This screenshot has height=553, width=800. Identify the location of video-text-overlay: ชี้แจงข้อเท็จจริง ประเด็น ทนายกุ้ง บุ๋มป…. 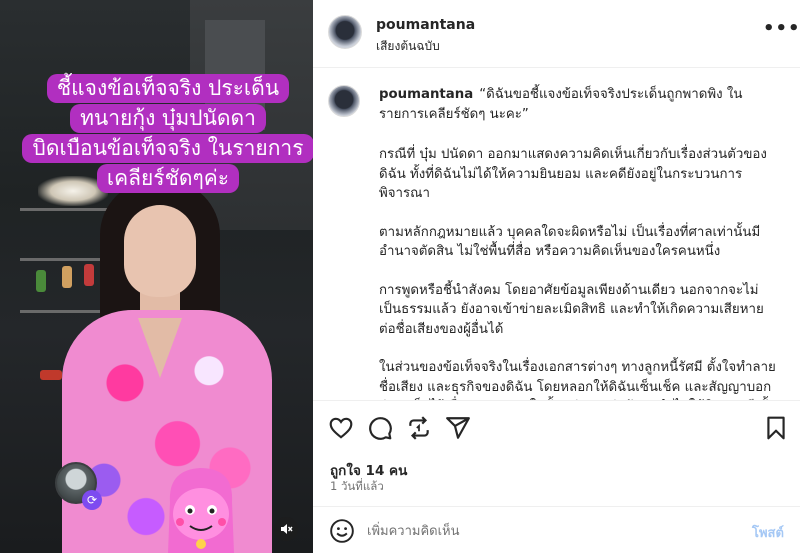
(165, 134).